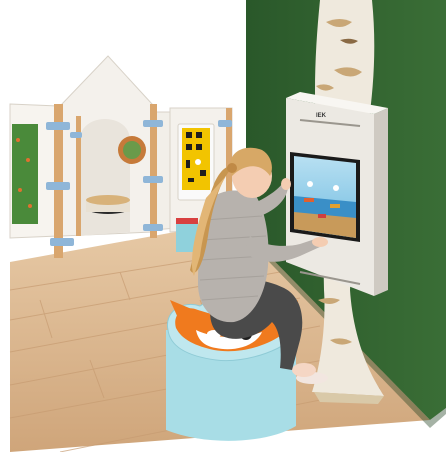  What do you see at coordinates (325, 197) in the screenshot?
I see `touch-screen` at bounding box center [325, 197].